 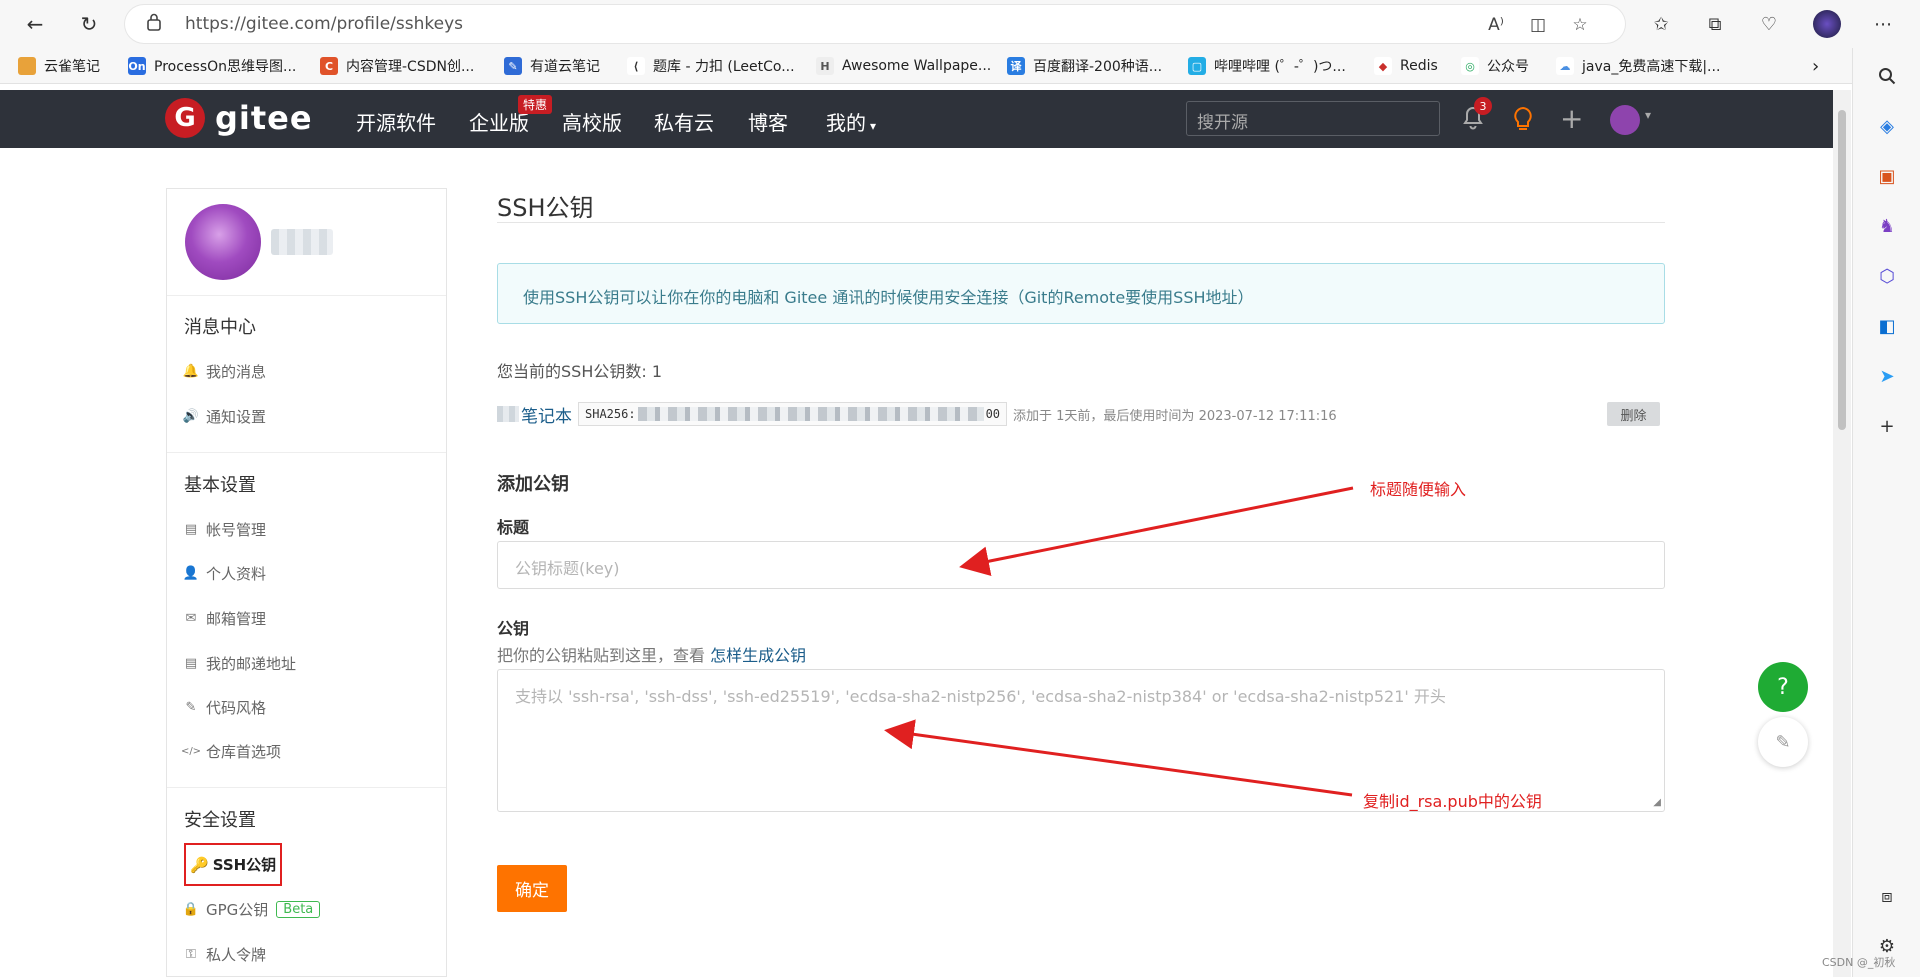 What do you see at coordinates (191, 371) in the screenshot?
I see `bell-icon: 🔔` at bounding box center [191, 371].